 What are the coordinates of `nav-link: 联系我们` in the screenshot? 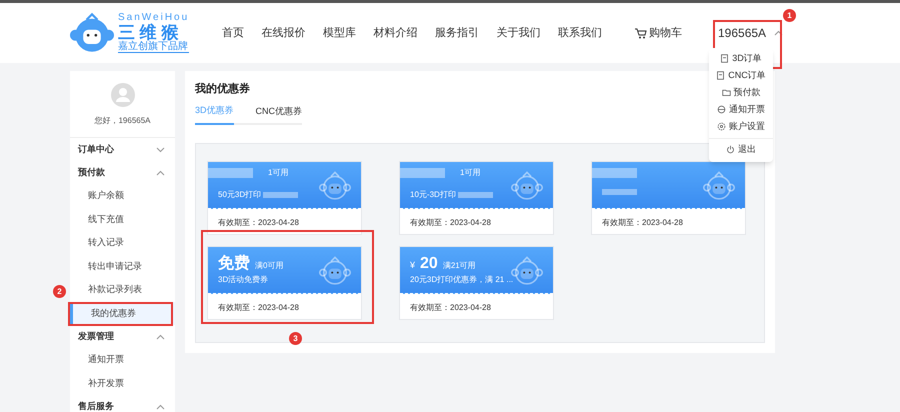 It's located at (580, 33).